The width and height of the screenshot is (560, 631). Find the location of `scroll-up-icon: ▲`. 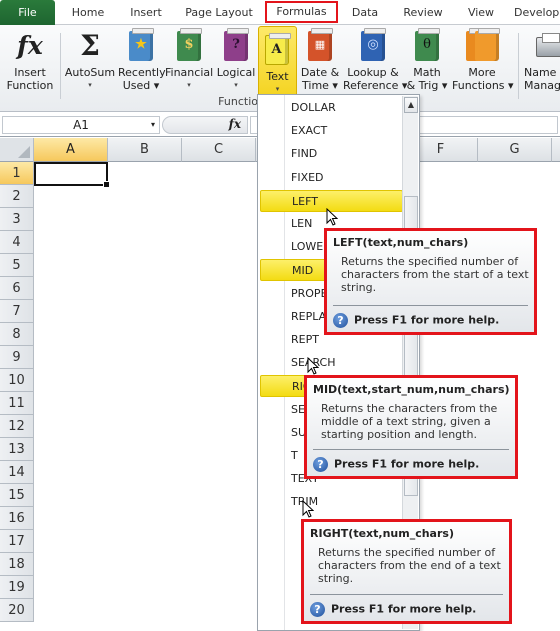

scroll-up-icon: ▲ is located at coordinates (411, 105).